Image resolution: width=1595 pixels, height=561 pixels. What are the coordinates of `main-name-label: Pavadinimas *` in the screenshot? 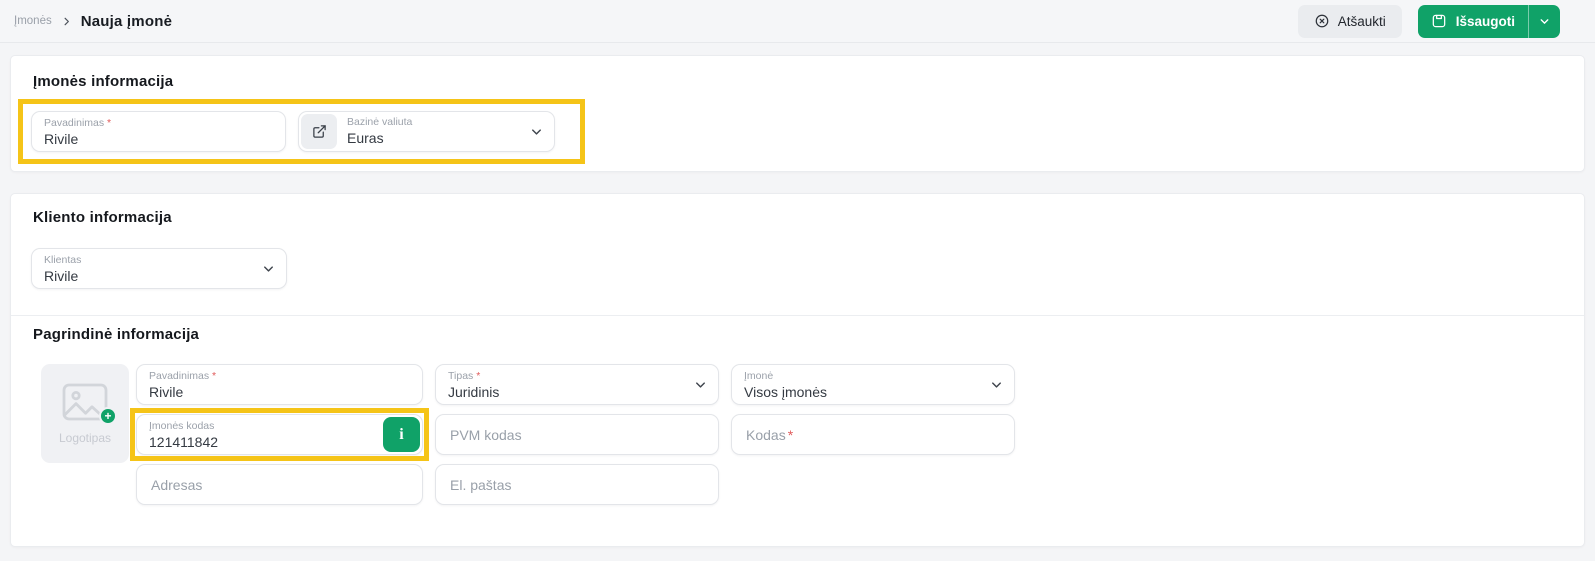 It's located at (183, 376).